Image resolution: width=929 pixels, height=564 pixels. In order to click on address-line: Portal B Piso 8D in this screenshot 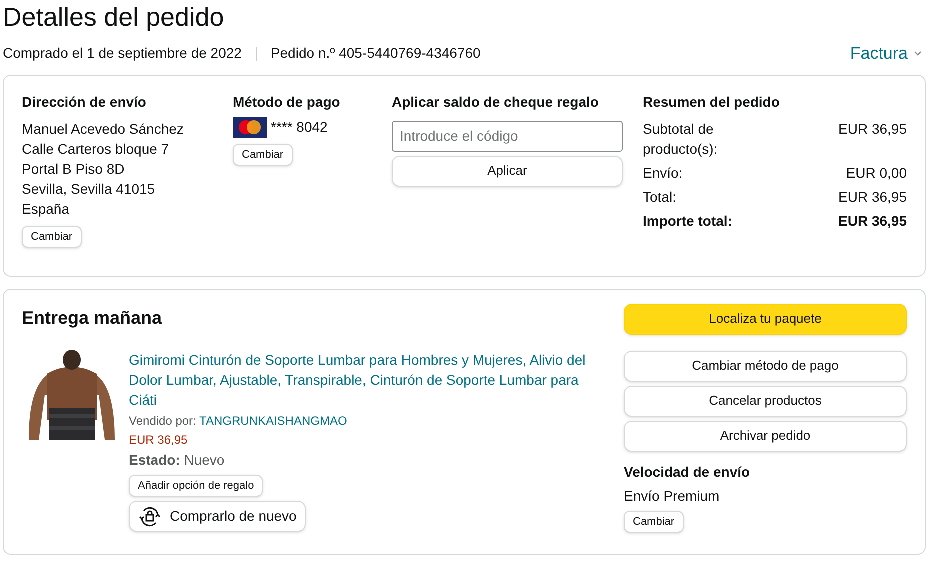, I will do `click(74, 169)`.